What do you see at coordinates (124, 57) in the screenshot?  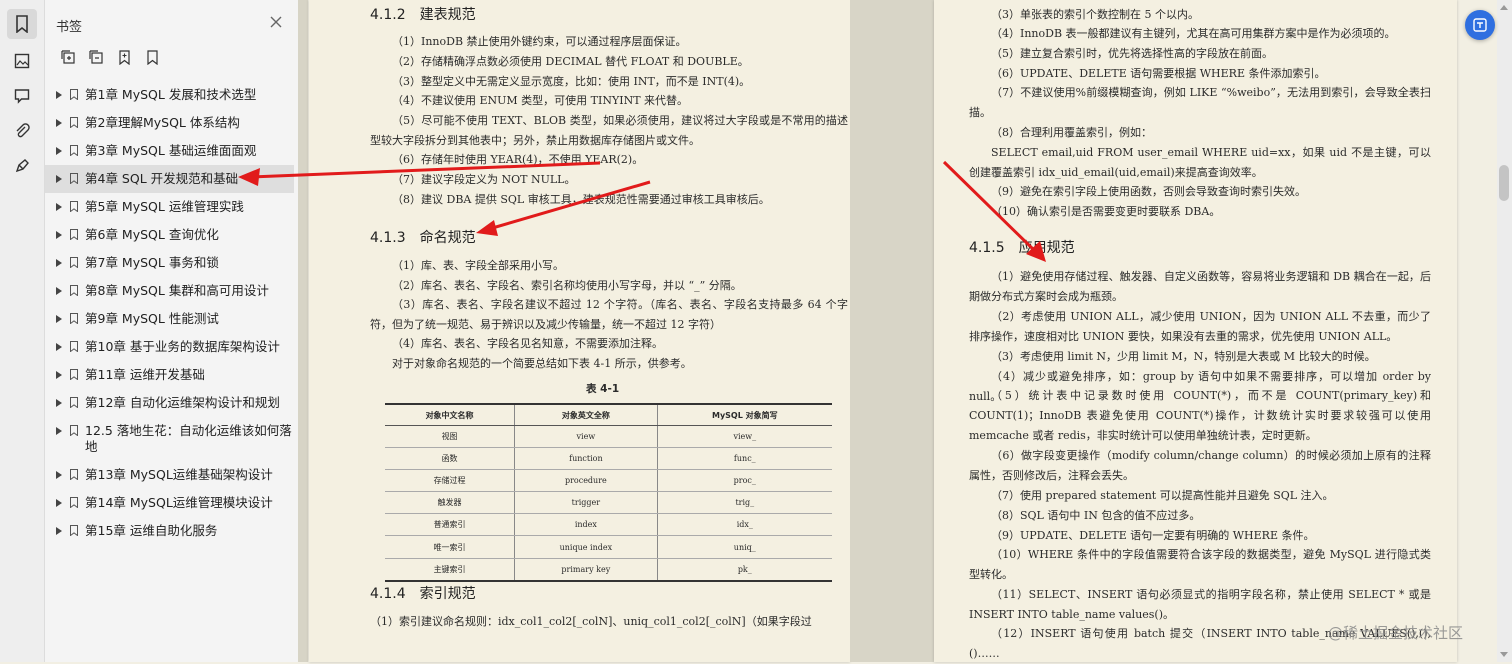 I see `add-bookmark-icon` at bounding box center [124, 57].